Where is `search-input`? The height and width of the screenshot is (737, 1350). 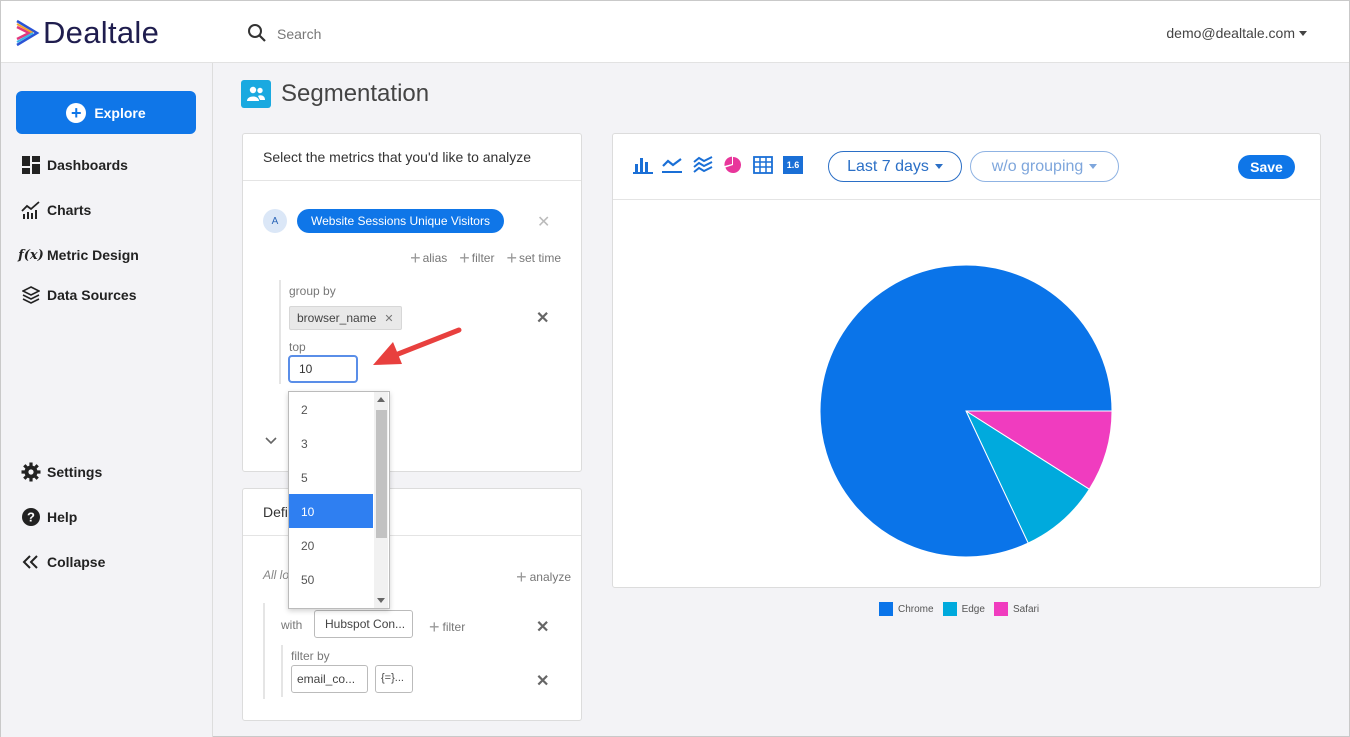 search-input is located at coordinates (427, 34).